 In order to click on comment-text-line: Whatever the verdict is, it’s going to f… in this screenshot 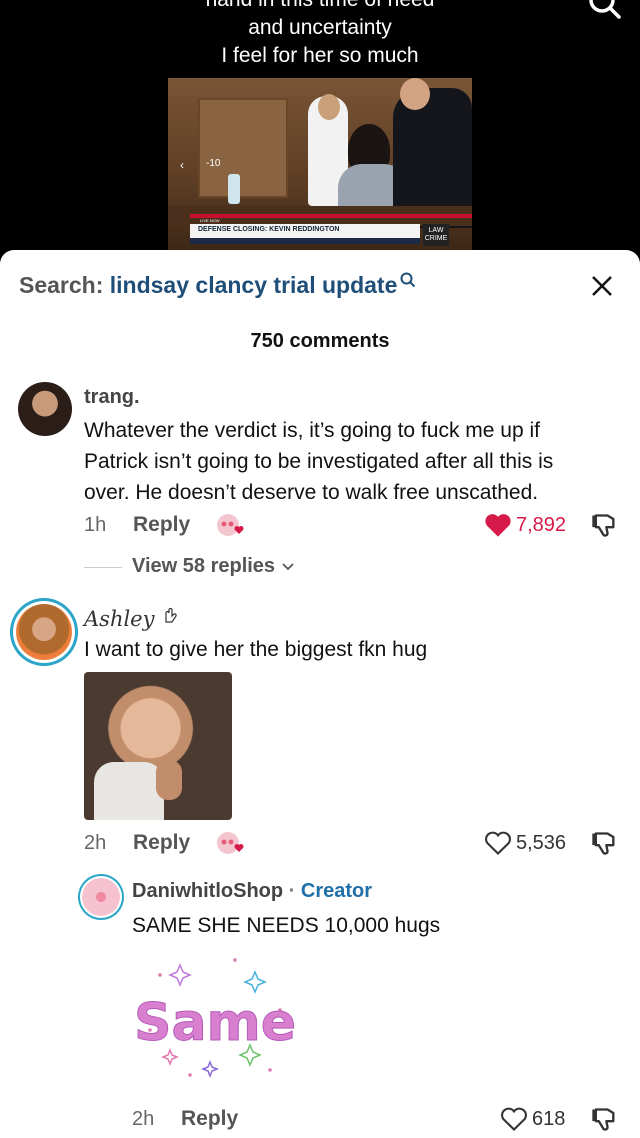, I will do `click(312, 430)`.